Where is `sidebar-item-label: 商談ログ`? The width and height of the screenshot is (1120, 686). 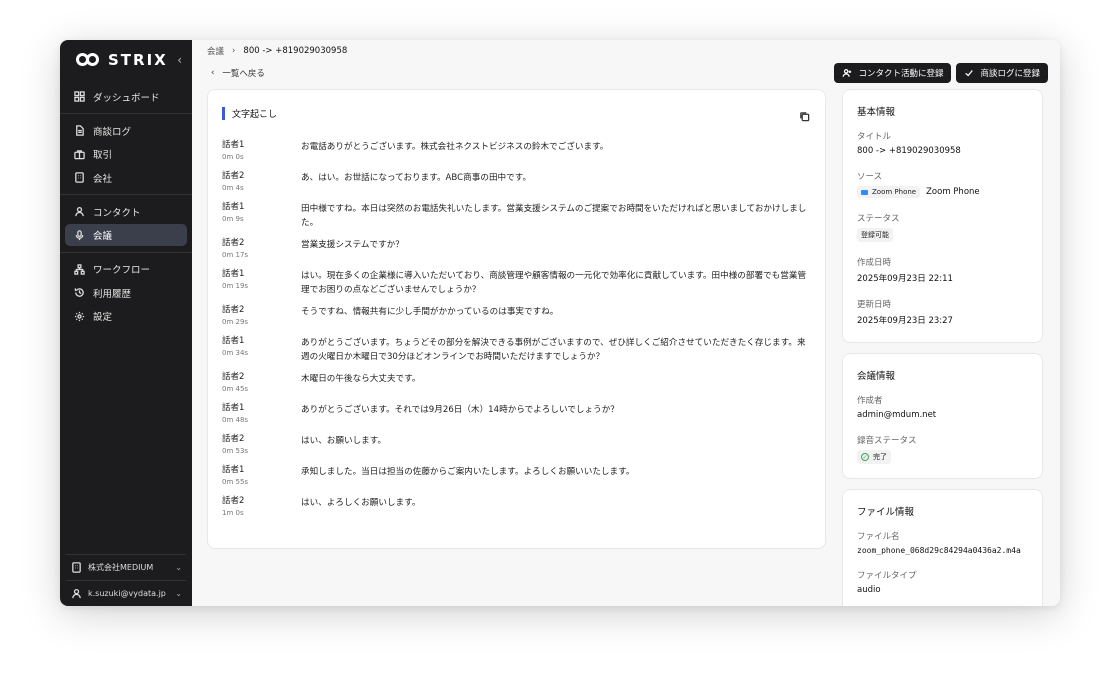
sidebar-item-label: 商談ログ is located at coordinates (112, 132).